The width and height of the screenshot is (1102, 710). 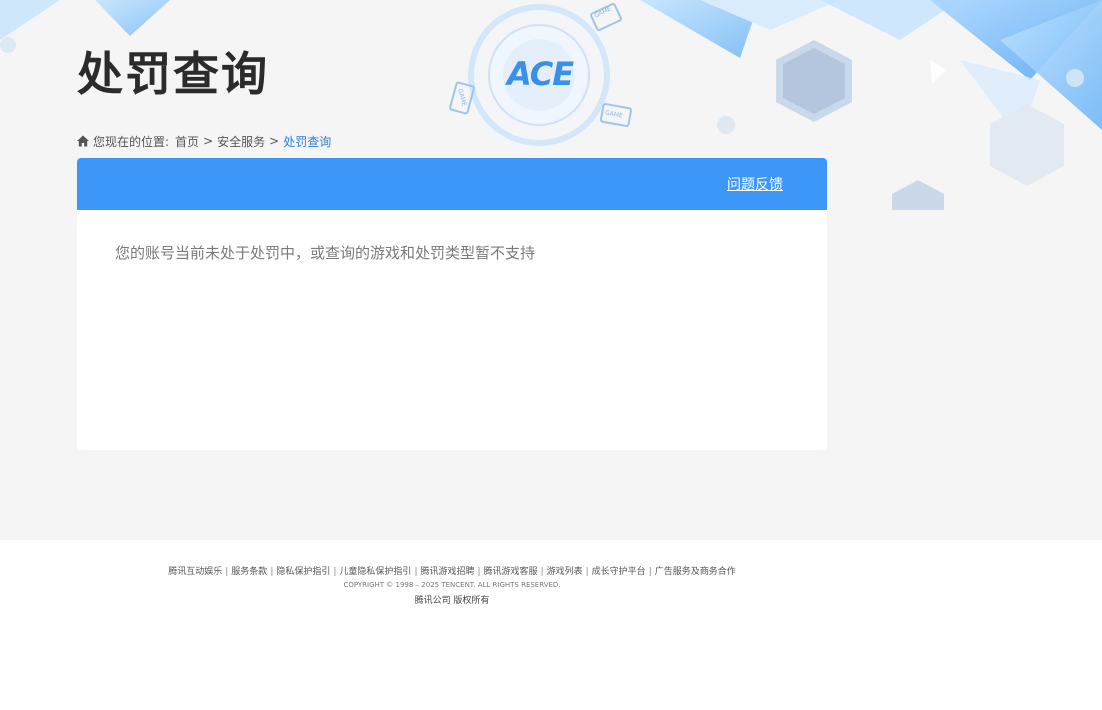 I want to click on footer-link-terms: 服务条款, so click(x=249, y=572).